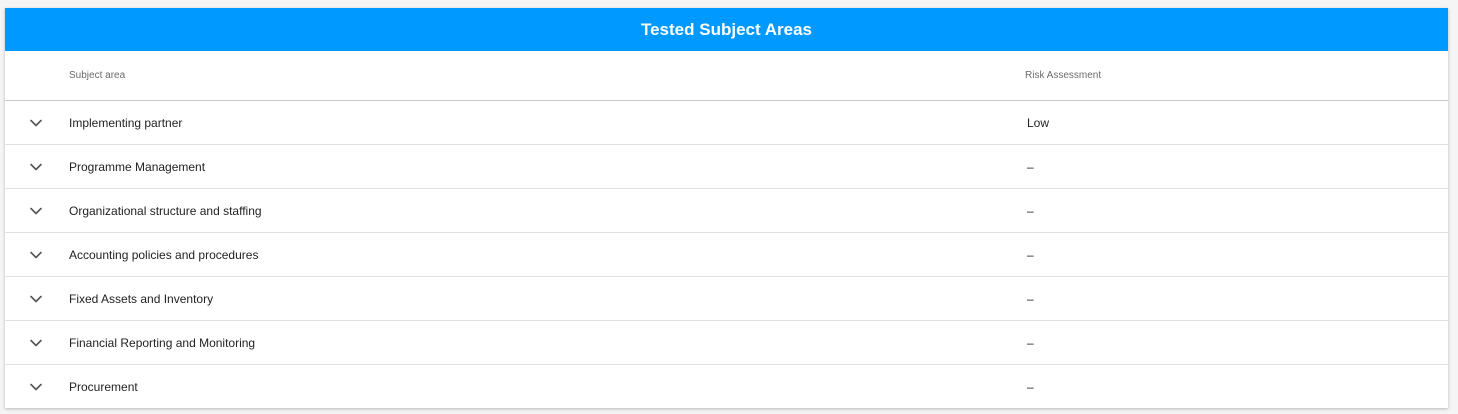 This screenshot has width=1458, height=414. Describe the element at coordinates (97, 75) in the screenshot. I see `column-header-subject-area: Subject area` at that location.